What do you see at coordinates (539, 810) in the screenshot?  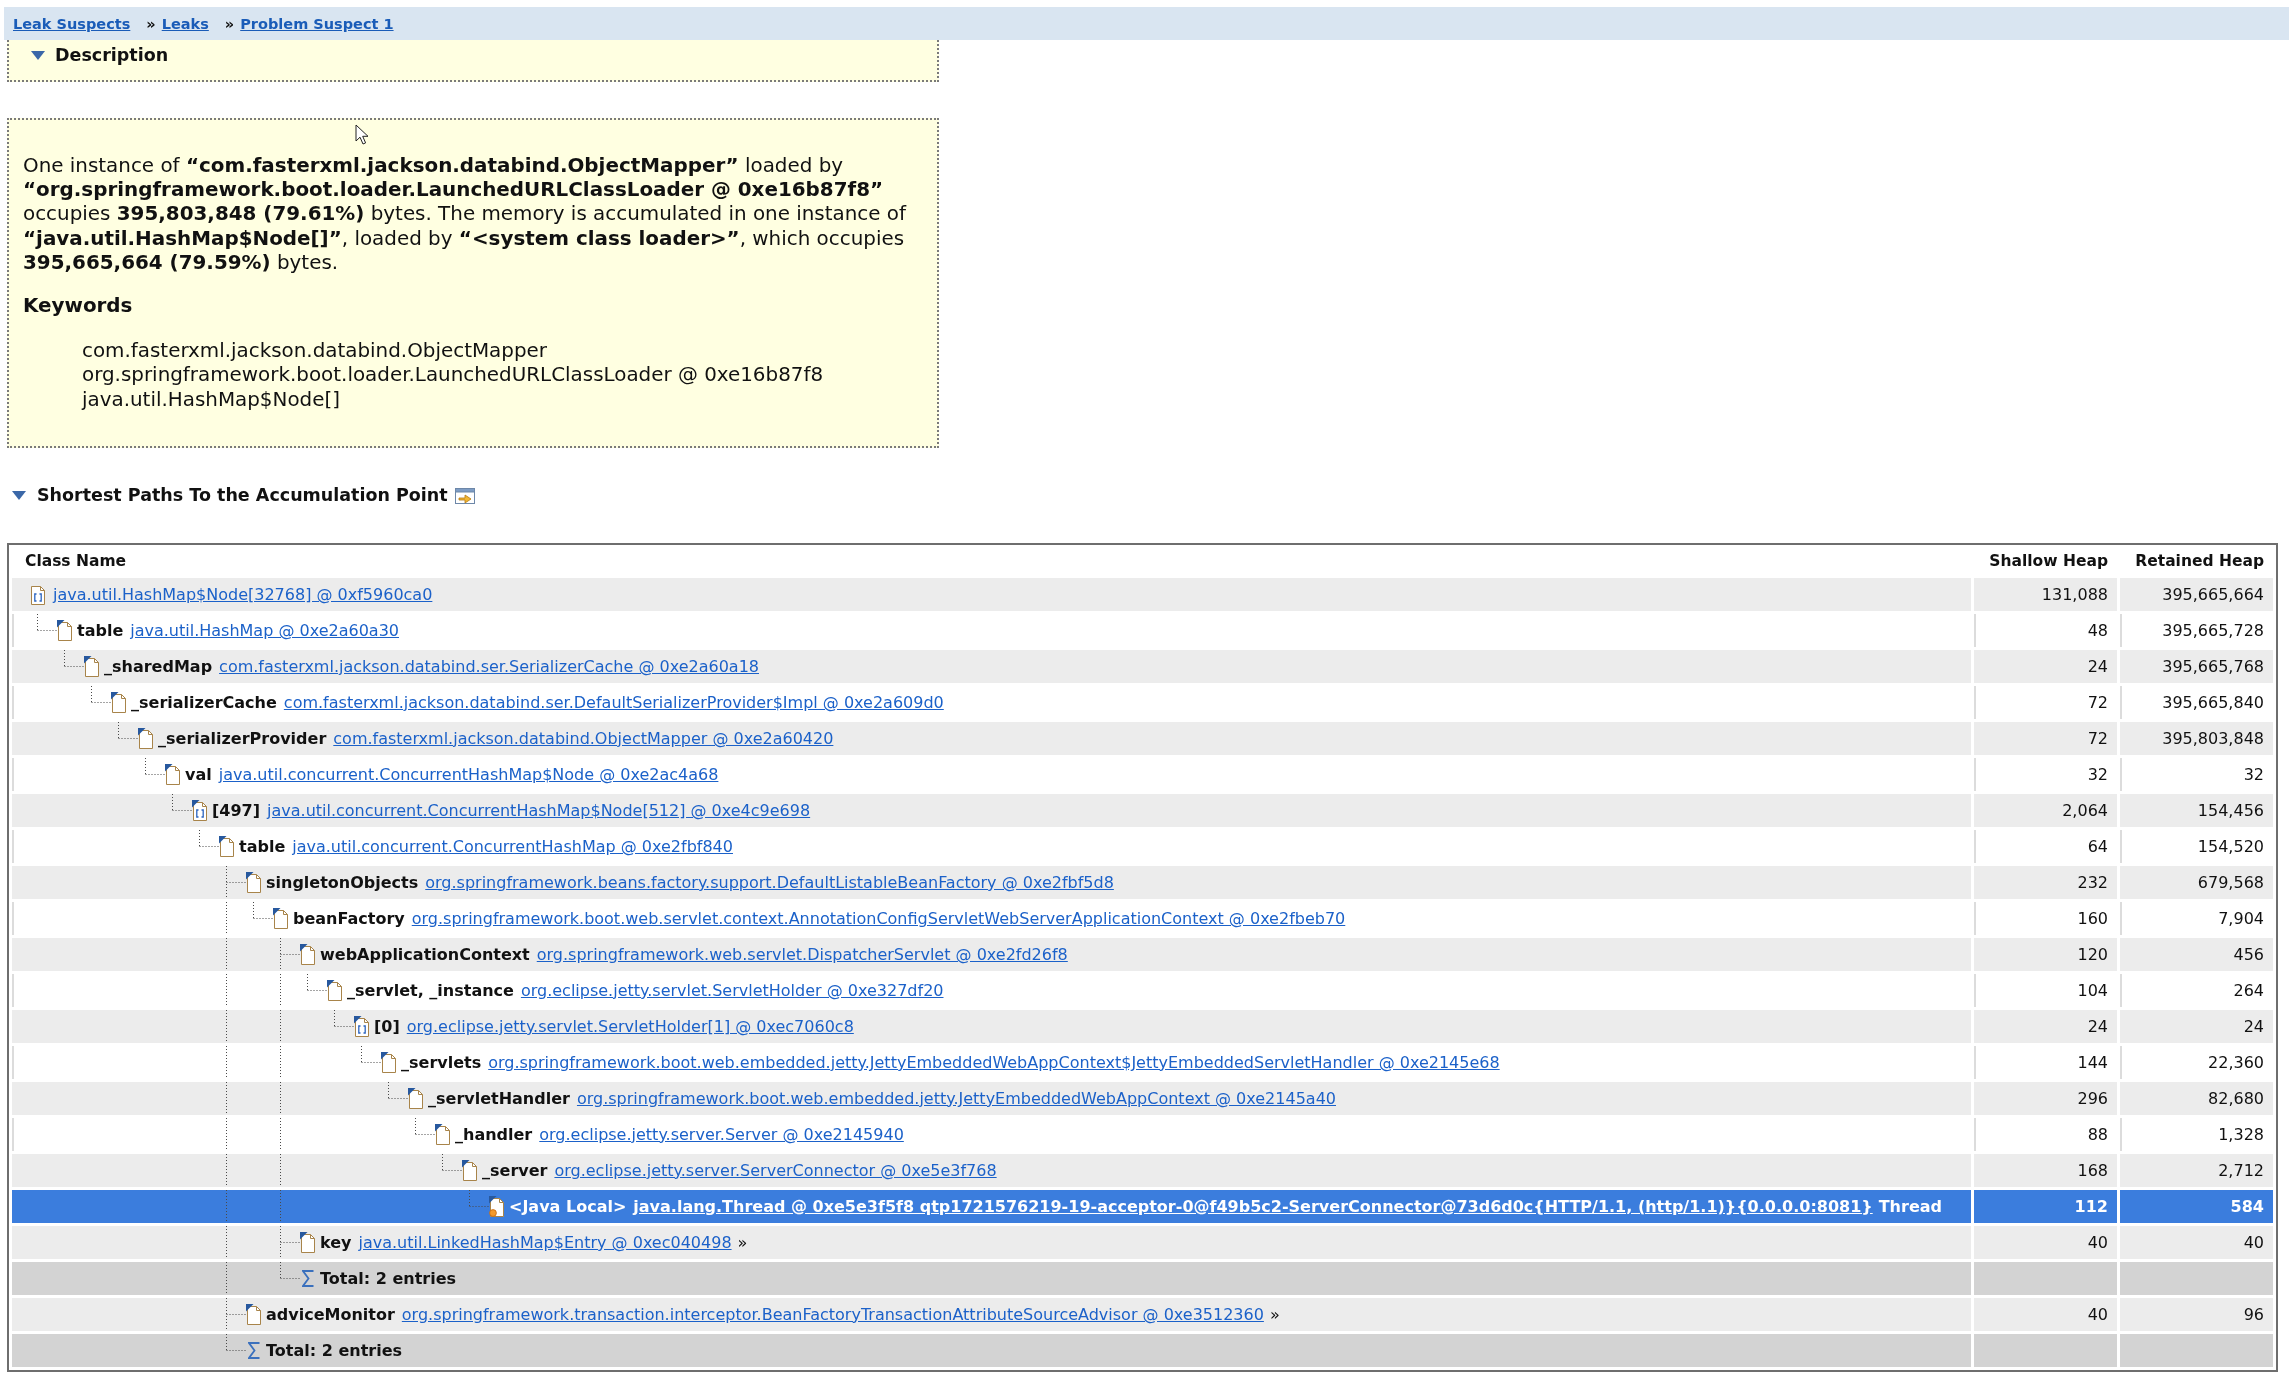 I see `object-link: java.util.concurrent.ConcurrentHashMap$Node[512] @ 0xe4c9e698` at bounding box center [539, 810].